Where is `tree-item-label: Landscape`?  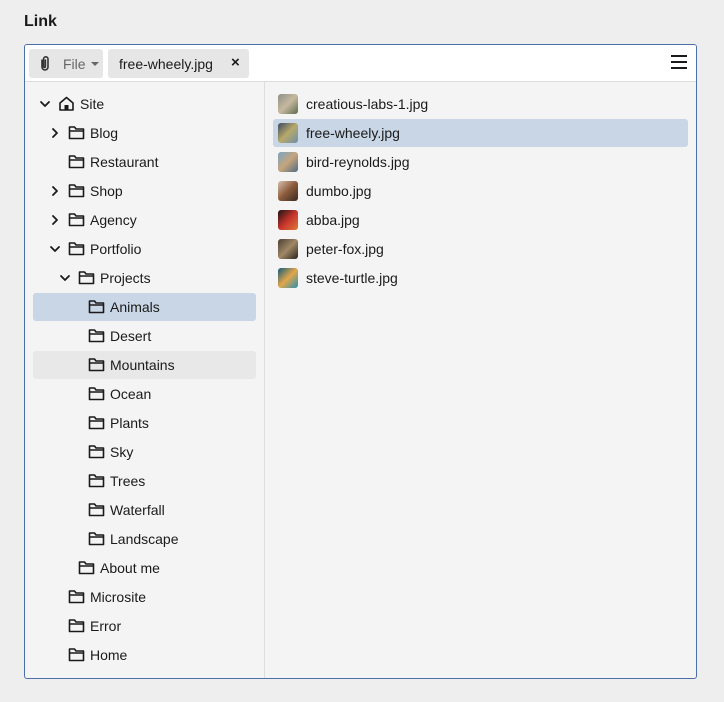 tree-item-label: Landscape is located at coordinates (144, 539).